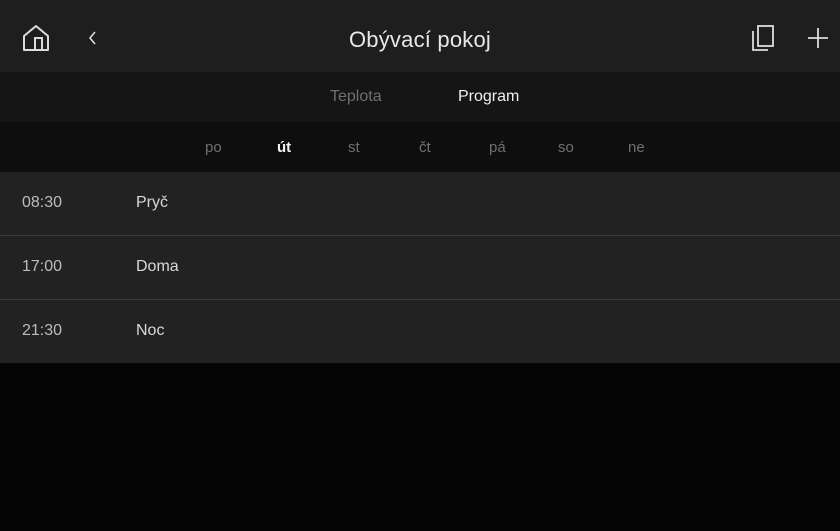 The image size is (840, 531). Describe the element at coordinates (488, 97) in the screenshot. I see `tab-program: Program` at that location.